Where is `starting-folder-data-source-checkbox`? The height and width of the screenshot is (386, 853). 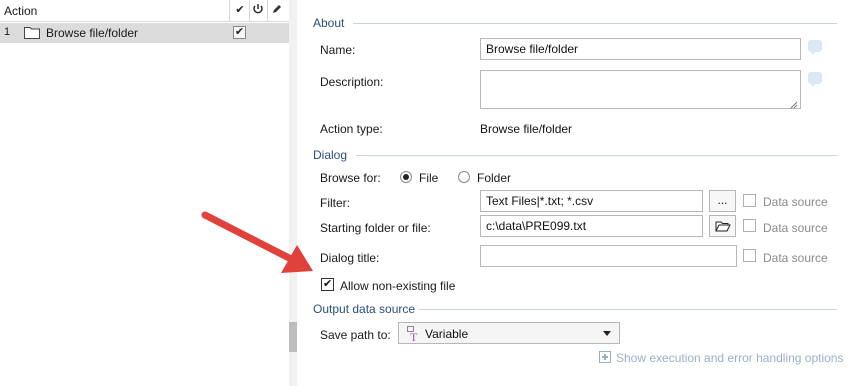 starting-folder-data-source-checkbox is located at coordinates (749, 225).